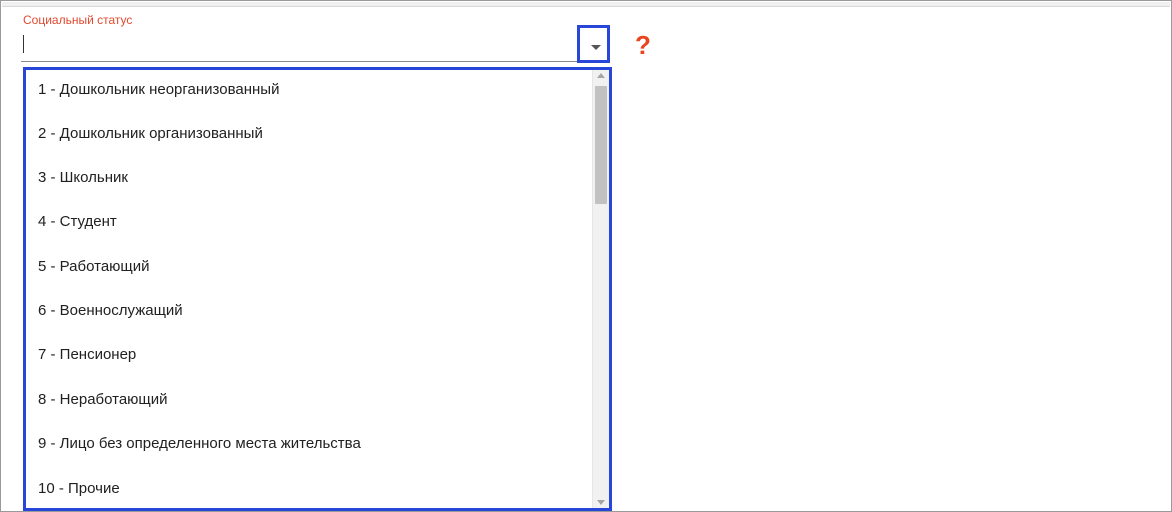 The image size is (1172, 512). Describe the element at coordinates (77, 222) in the screenshot. I see `option-4: 4 - Студент` at that location.